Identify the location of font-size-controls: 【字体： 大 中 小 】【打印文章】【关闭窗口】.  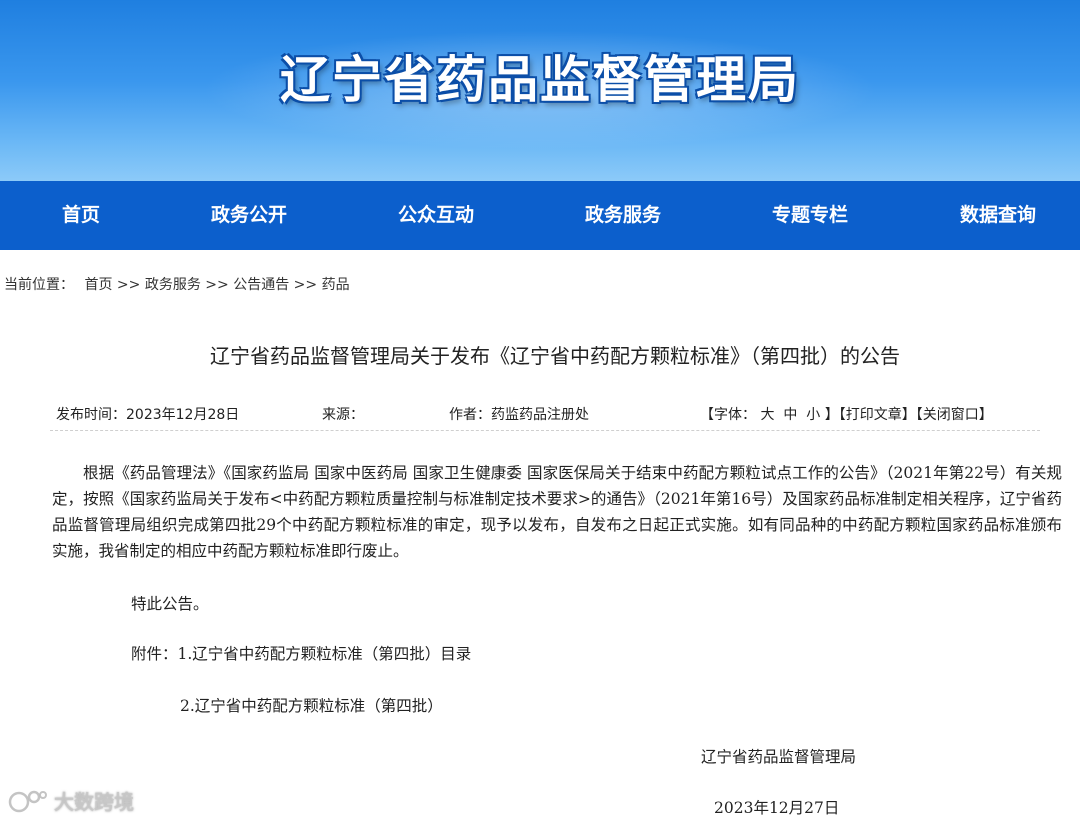
(846, 414).